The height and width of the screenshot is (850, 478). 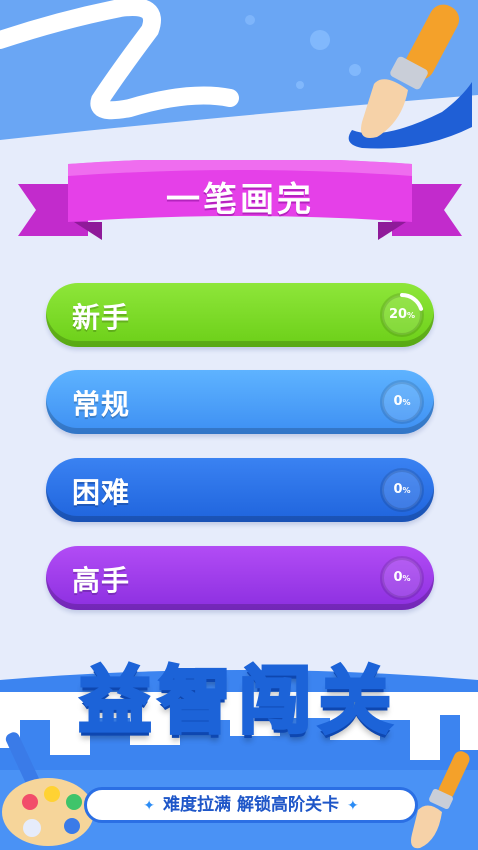 I want to click on progress-value: 20, so click(x=398, y=314).